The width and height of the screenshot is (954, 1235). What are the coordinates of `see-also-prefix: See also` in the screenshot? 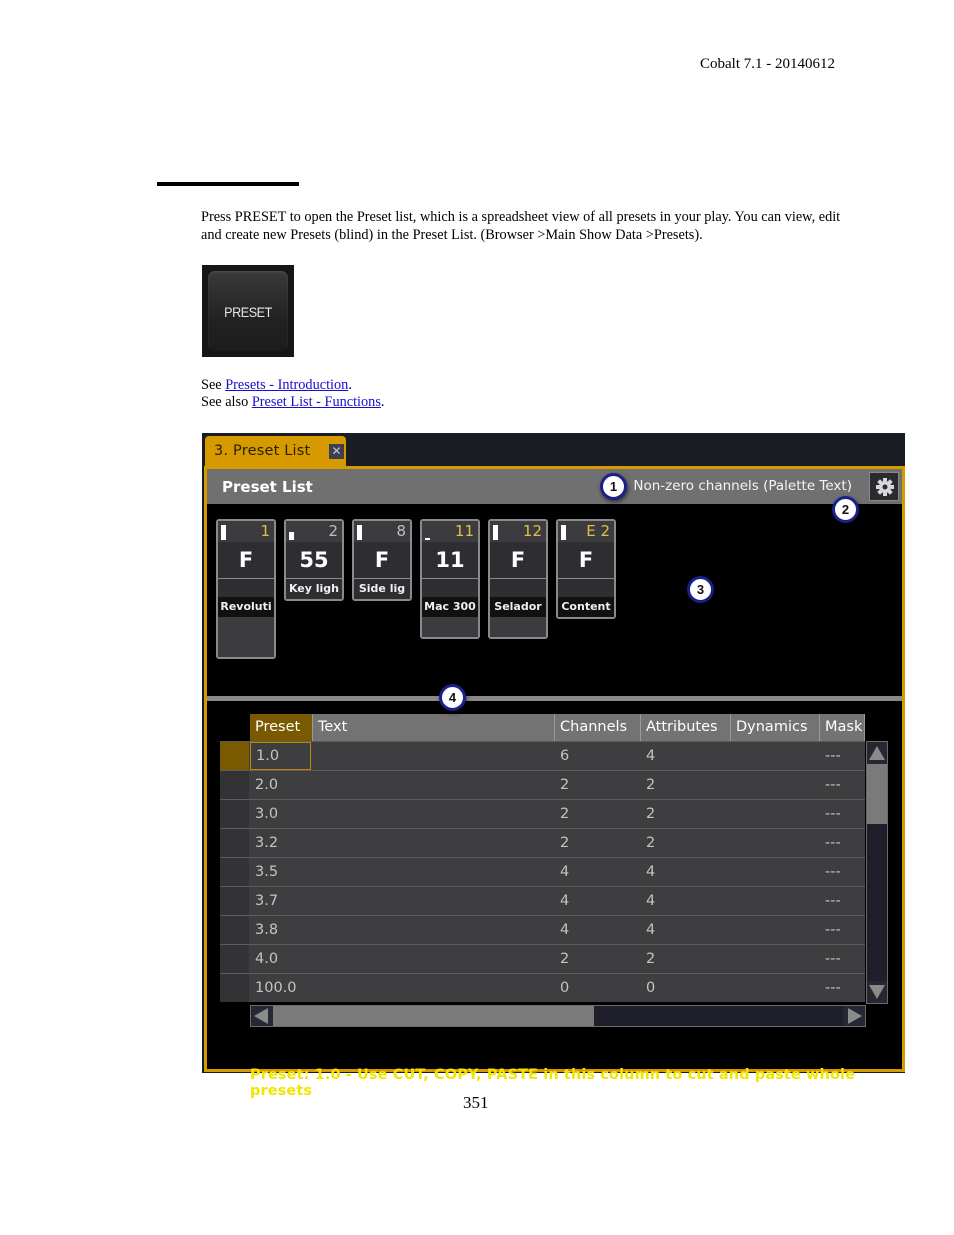 It's located at (226, 402).